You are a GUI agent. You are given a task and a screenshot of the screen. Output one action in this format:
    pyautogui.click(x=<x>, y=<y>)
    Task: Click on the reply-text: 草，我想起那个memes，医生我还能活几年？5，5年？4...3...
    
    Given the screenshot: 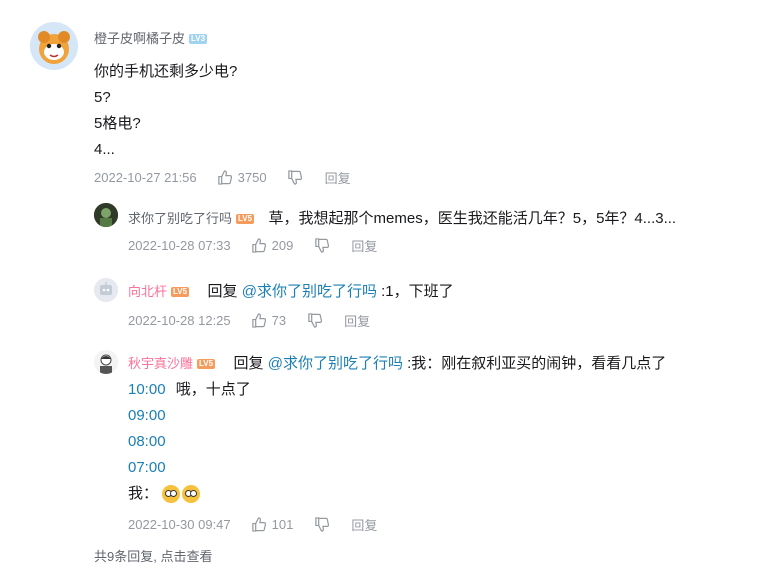 What is the action you would take?
    pyautogui.click(x=472, y=218)
    